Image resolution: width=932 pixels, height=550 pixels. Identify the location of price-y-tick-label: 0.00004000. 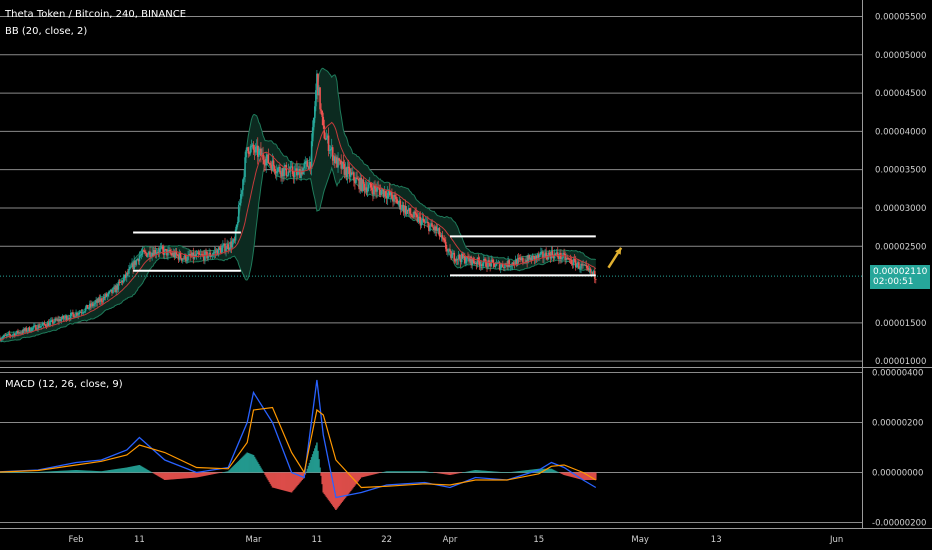
(900, 132).